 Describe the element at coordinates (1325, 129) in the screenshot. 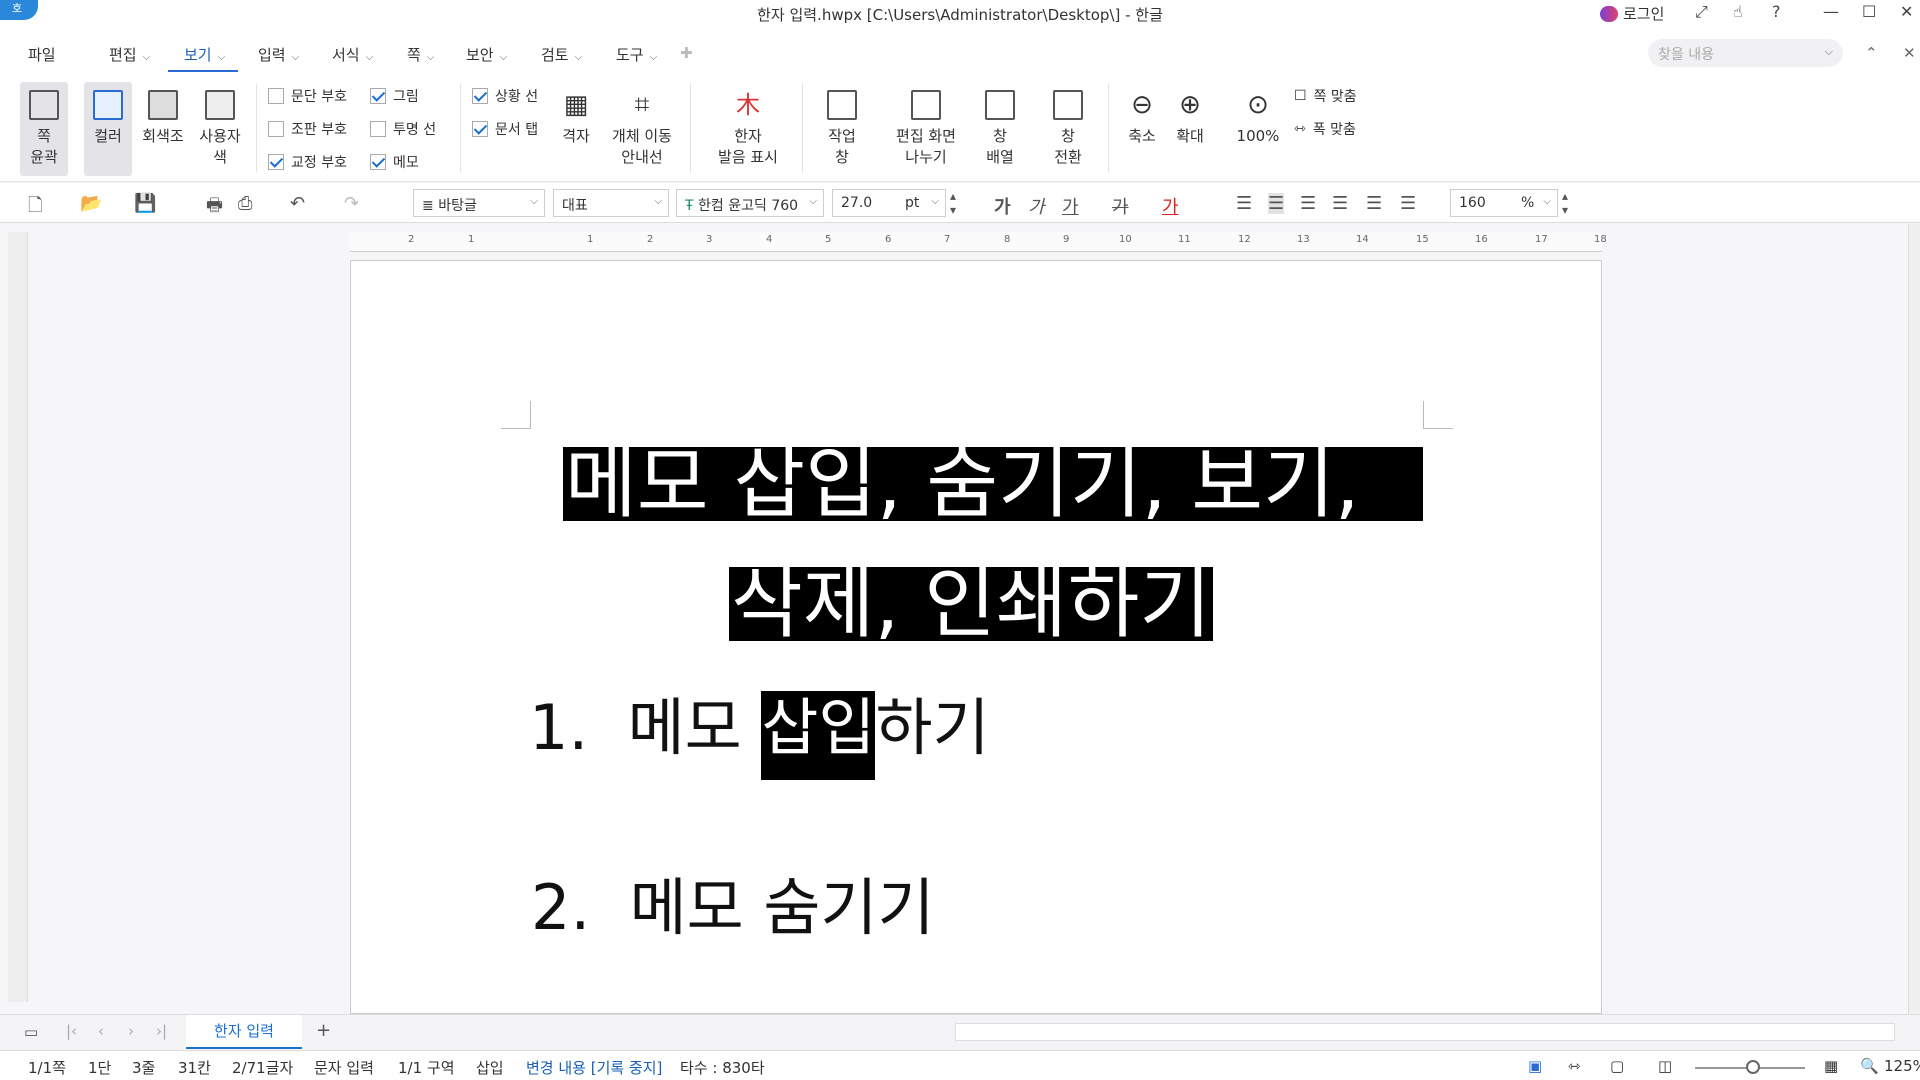

I see `fit-width-button: ⇿ 폭 맞춤` at that location.